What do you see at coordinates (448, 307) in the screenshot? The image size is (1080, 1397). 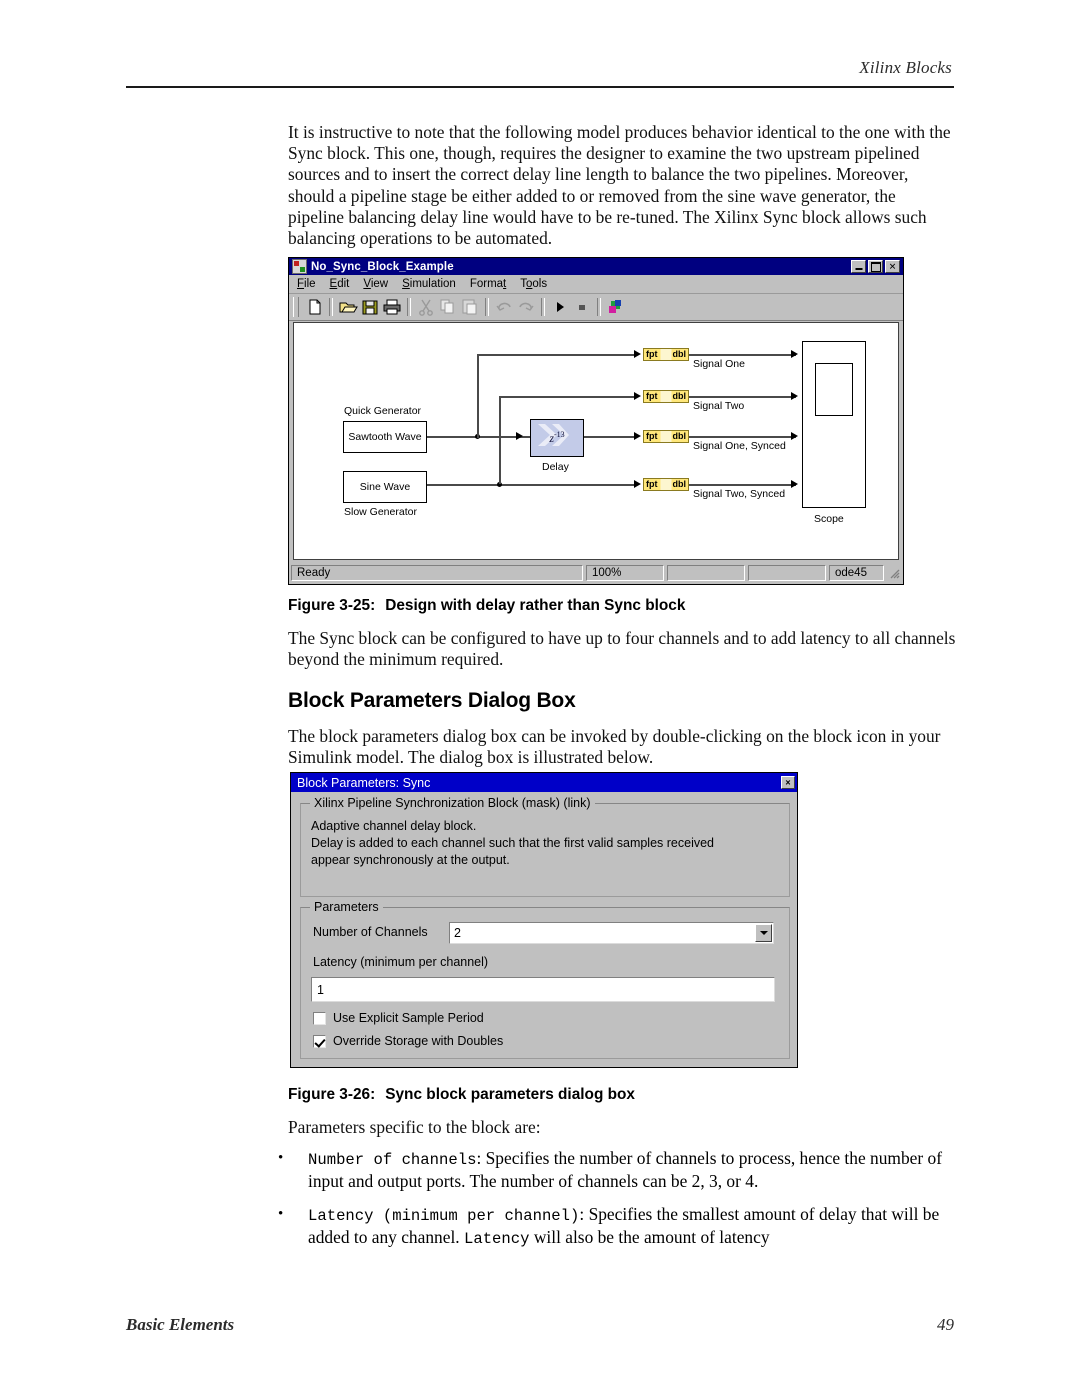 I see `copy-icon` at bounding box center [448, 307].